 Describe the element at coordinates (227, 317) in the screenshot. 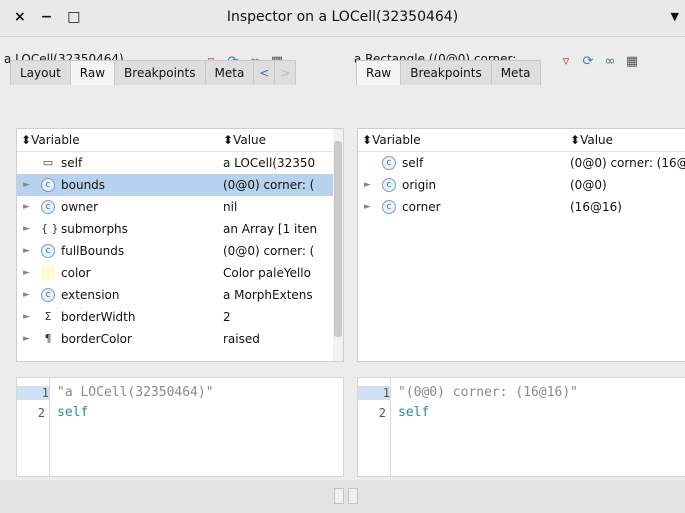

I see `variable-value: 2` at that location.